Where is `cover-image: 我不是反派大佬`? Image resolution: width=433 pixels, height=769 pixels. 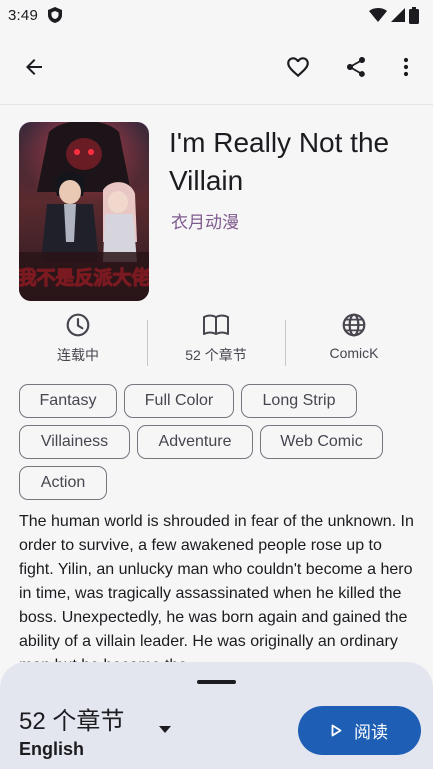
cover-image: 我不是反派大佬 is located at coordinates (84, 211).